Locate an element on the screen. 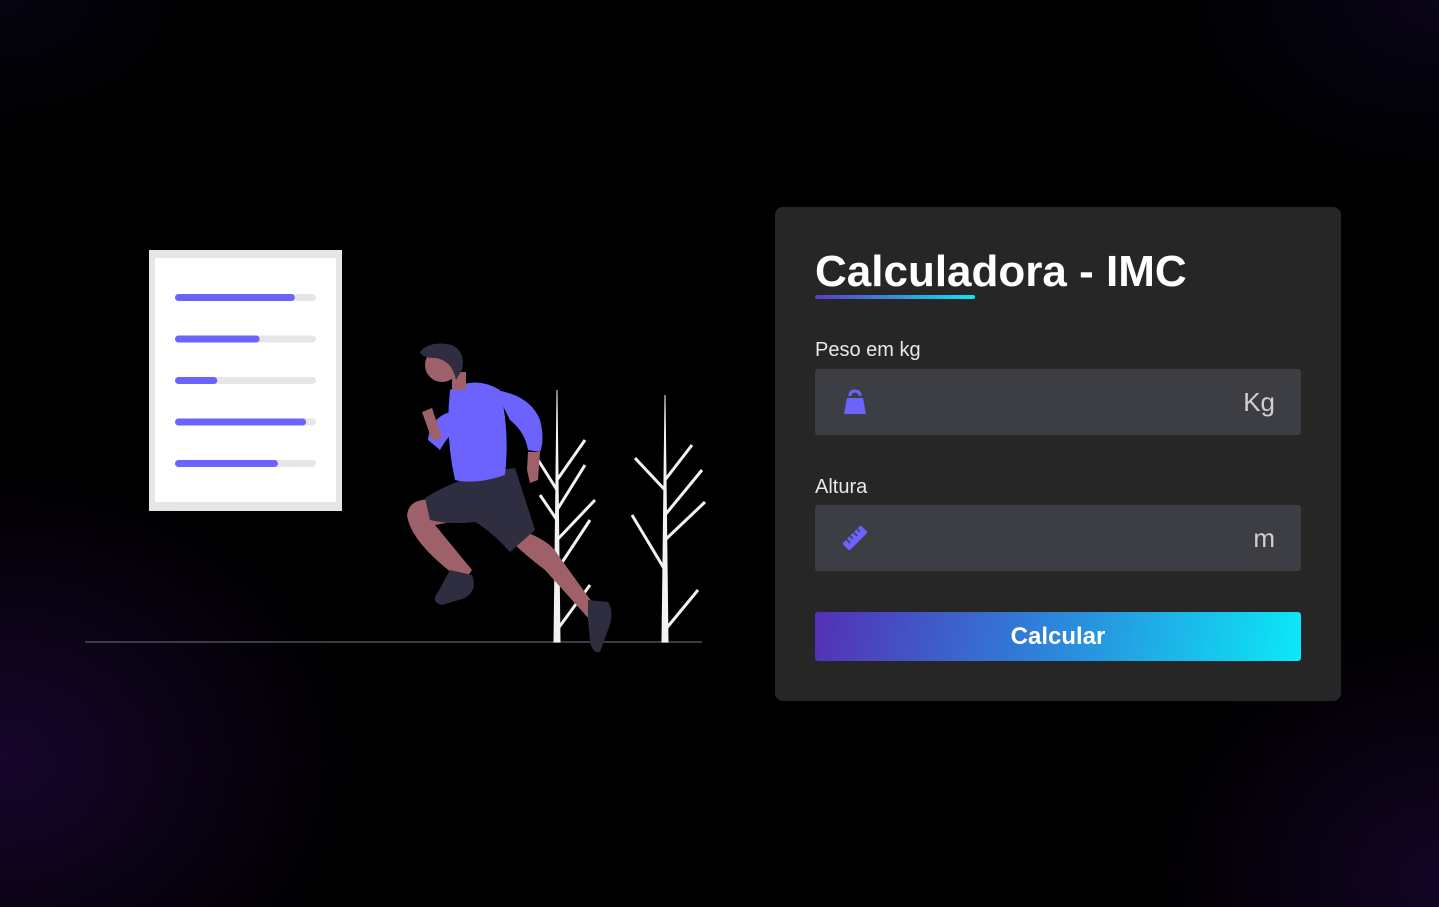 Image resolution: width=1439 pixels, height=907 pixels. height-input is located at coordinates (1061, 538).